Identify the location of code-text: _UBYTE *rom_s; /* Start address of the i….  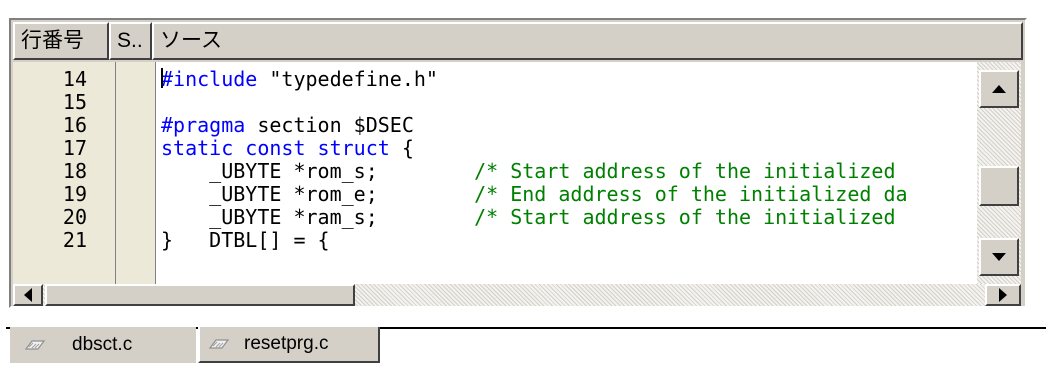
(528, 171).